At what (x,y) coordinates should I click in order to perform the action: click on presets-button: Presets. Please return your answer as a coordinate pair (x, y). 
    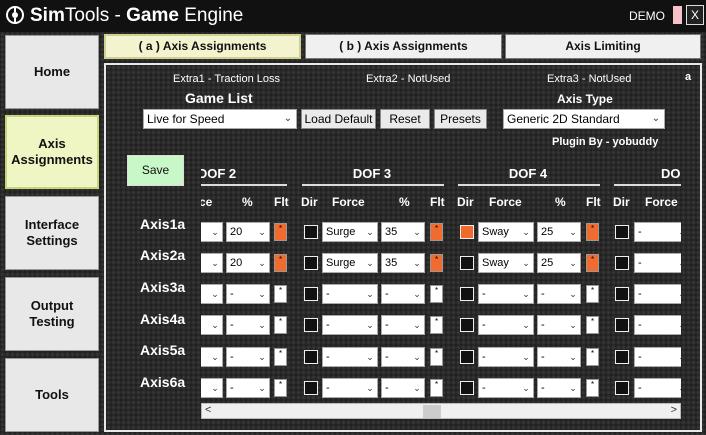
    Looking at the image, I should click on (460, 119).